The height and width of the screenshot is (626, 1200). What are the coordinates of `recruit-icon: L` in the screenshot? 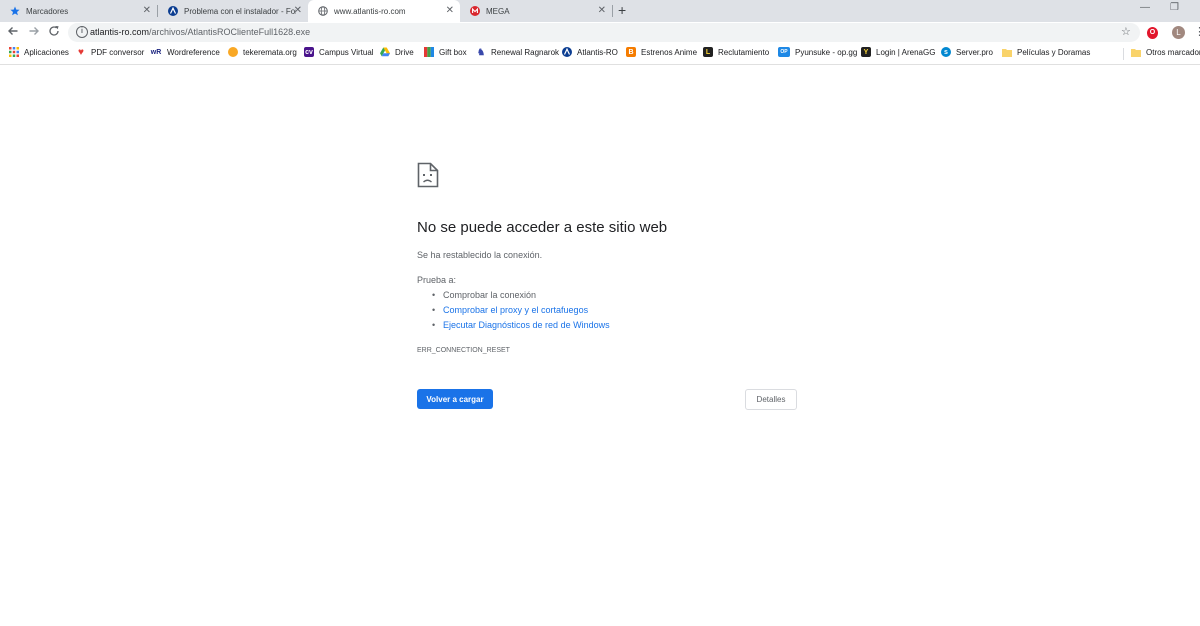 It's located at (708, 52).